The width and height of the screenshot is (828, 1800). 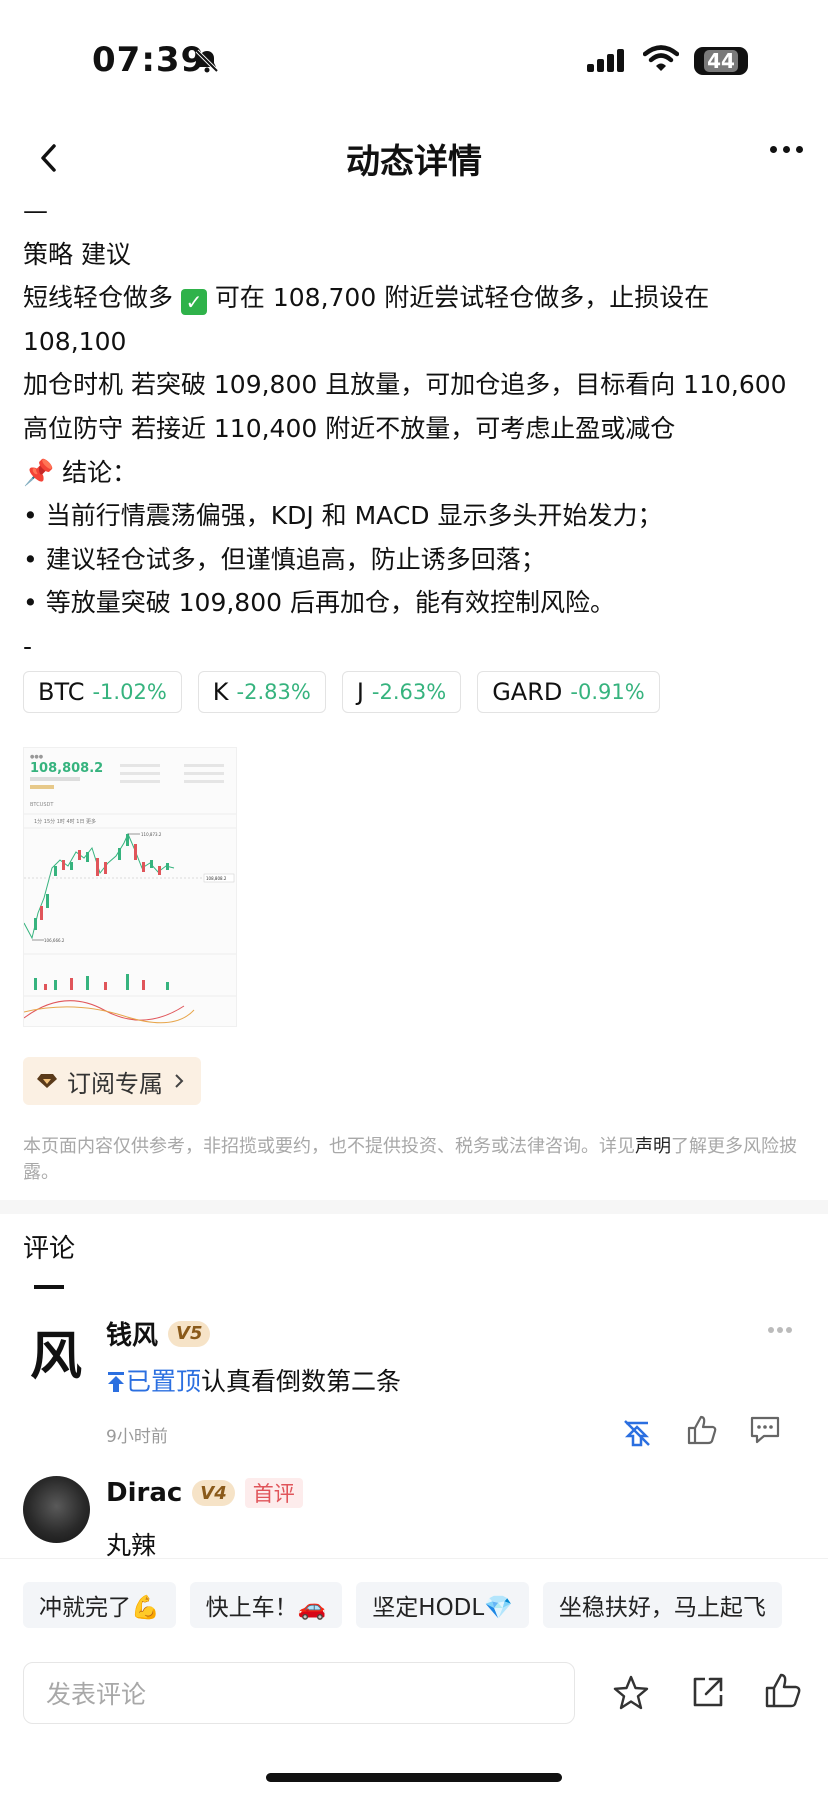 I want to click on page-title: 动态详情, so click(x=414, y=162).